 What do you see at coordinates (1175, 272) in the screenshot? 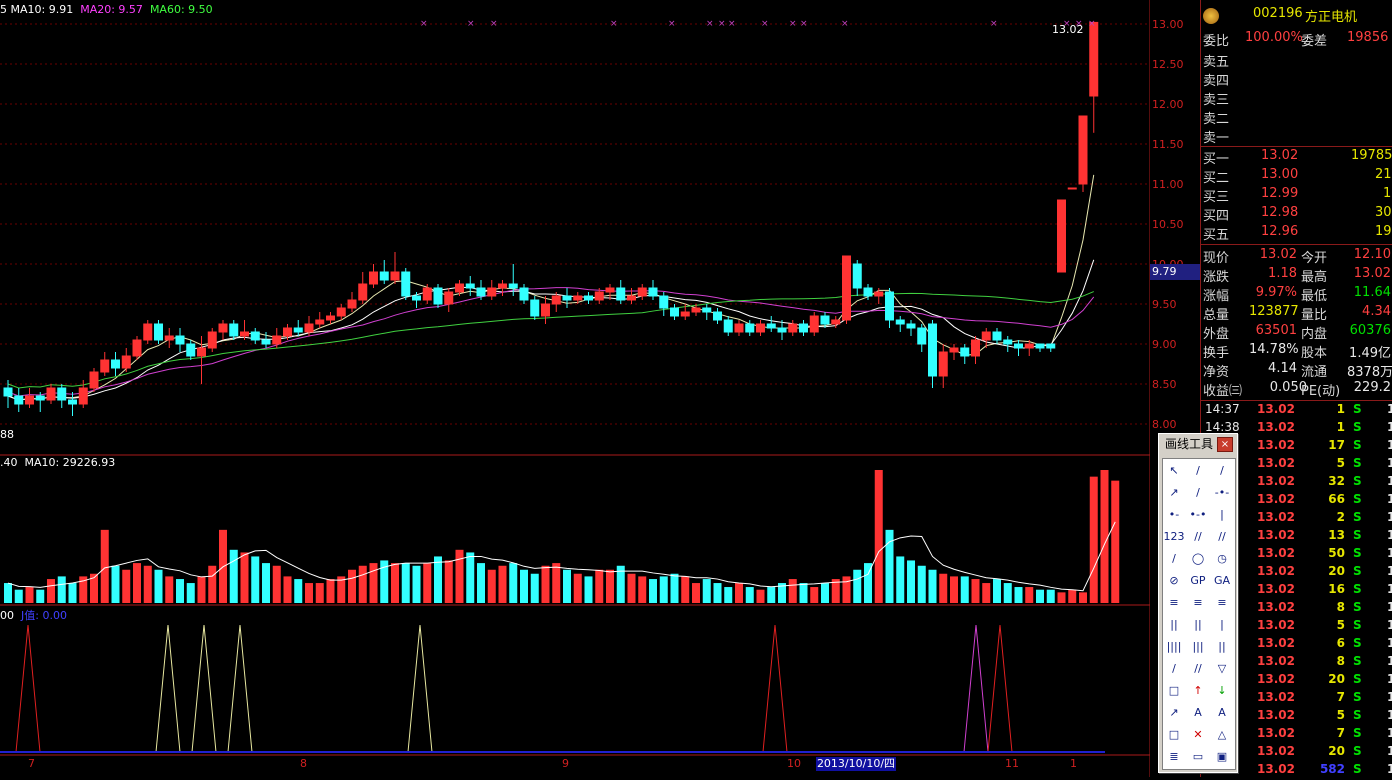
I see `current-price-marker: 9.79` at bounding box center [1175, 272].